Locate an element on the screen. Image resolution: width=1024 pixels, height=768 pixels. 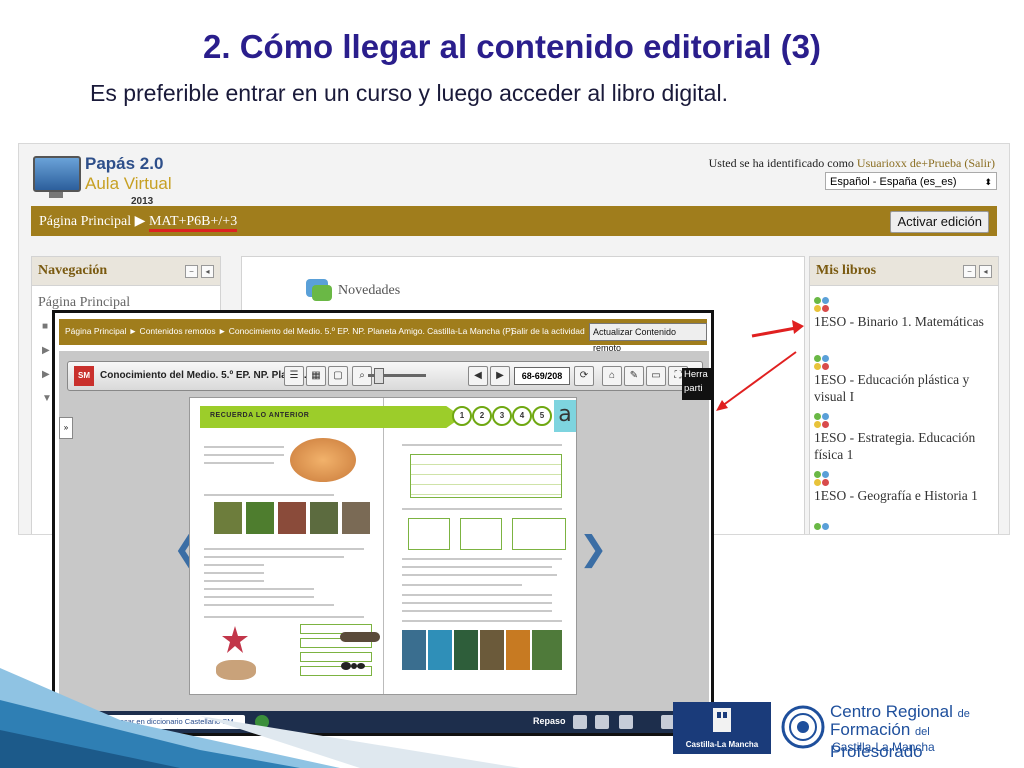
book-item: 1ESO - Educación plástica y visual I is located at coordinates (904, 380).